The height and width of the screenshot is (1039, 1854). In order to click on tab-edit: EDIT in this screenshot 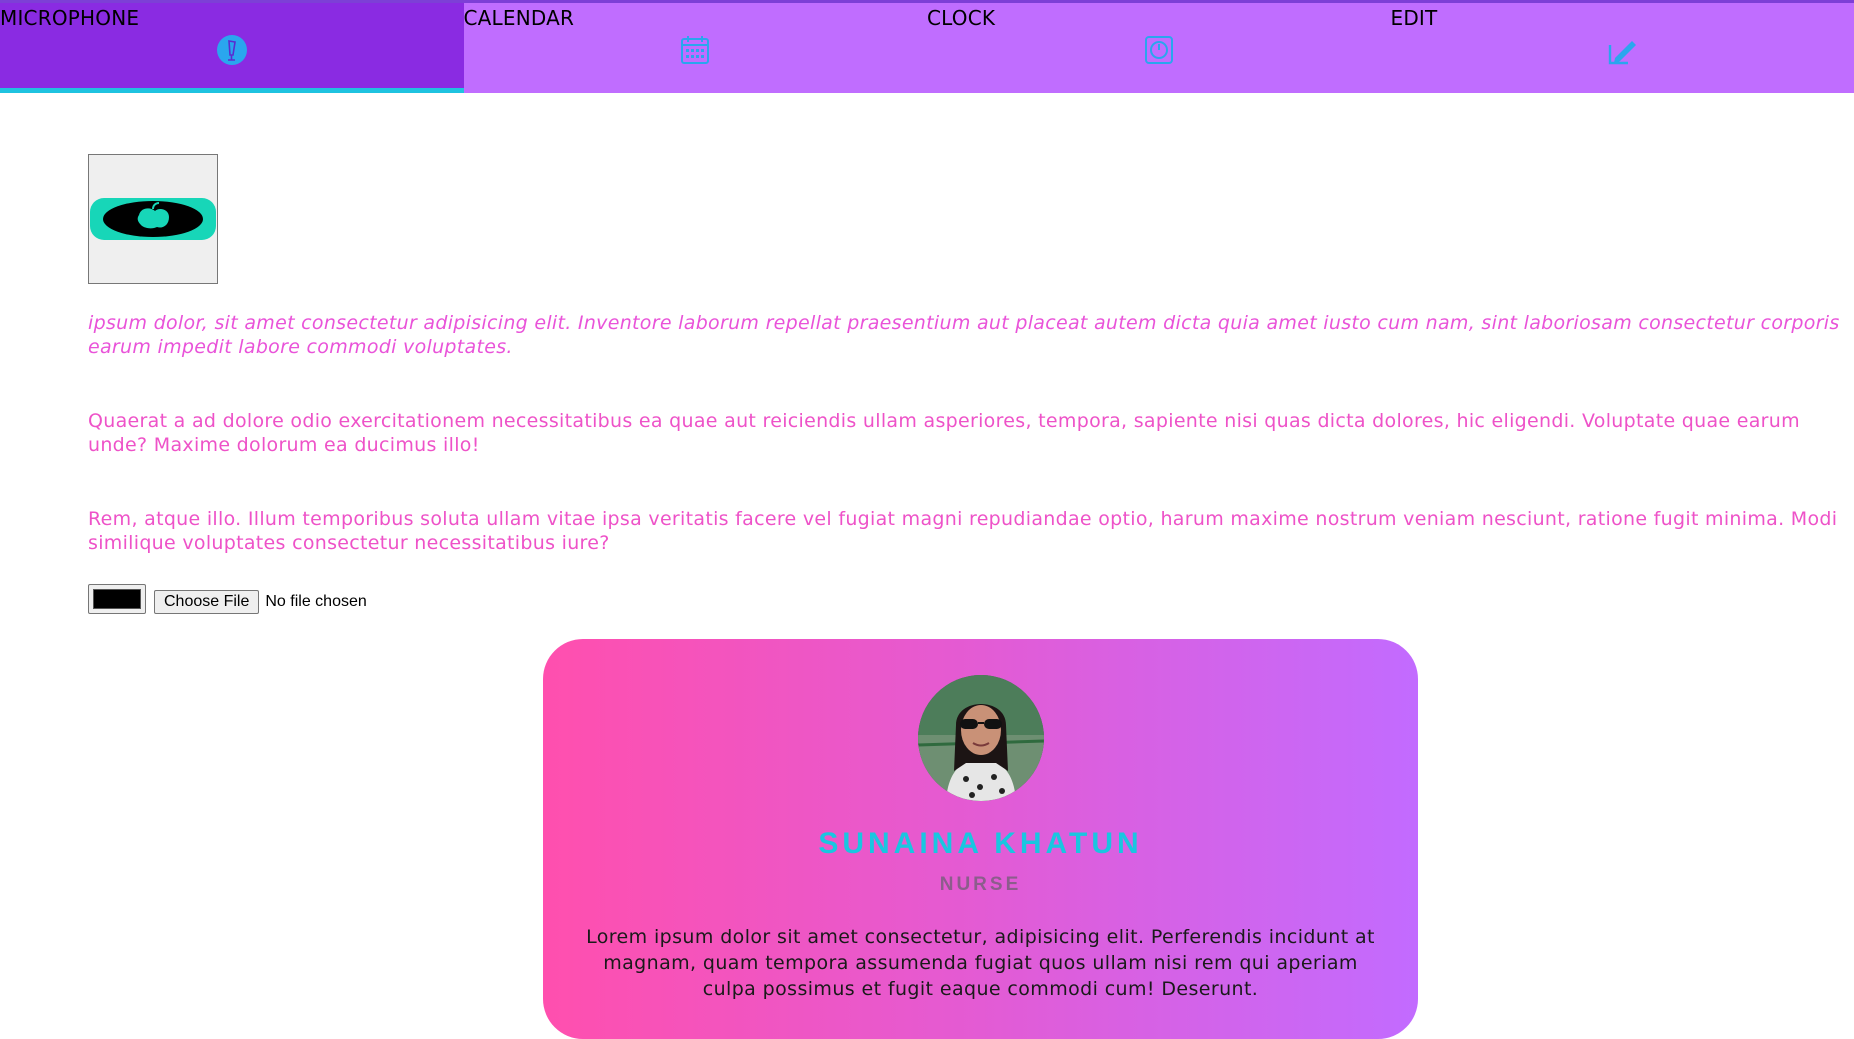, I will do `click(1622, 48)`.